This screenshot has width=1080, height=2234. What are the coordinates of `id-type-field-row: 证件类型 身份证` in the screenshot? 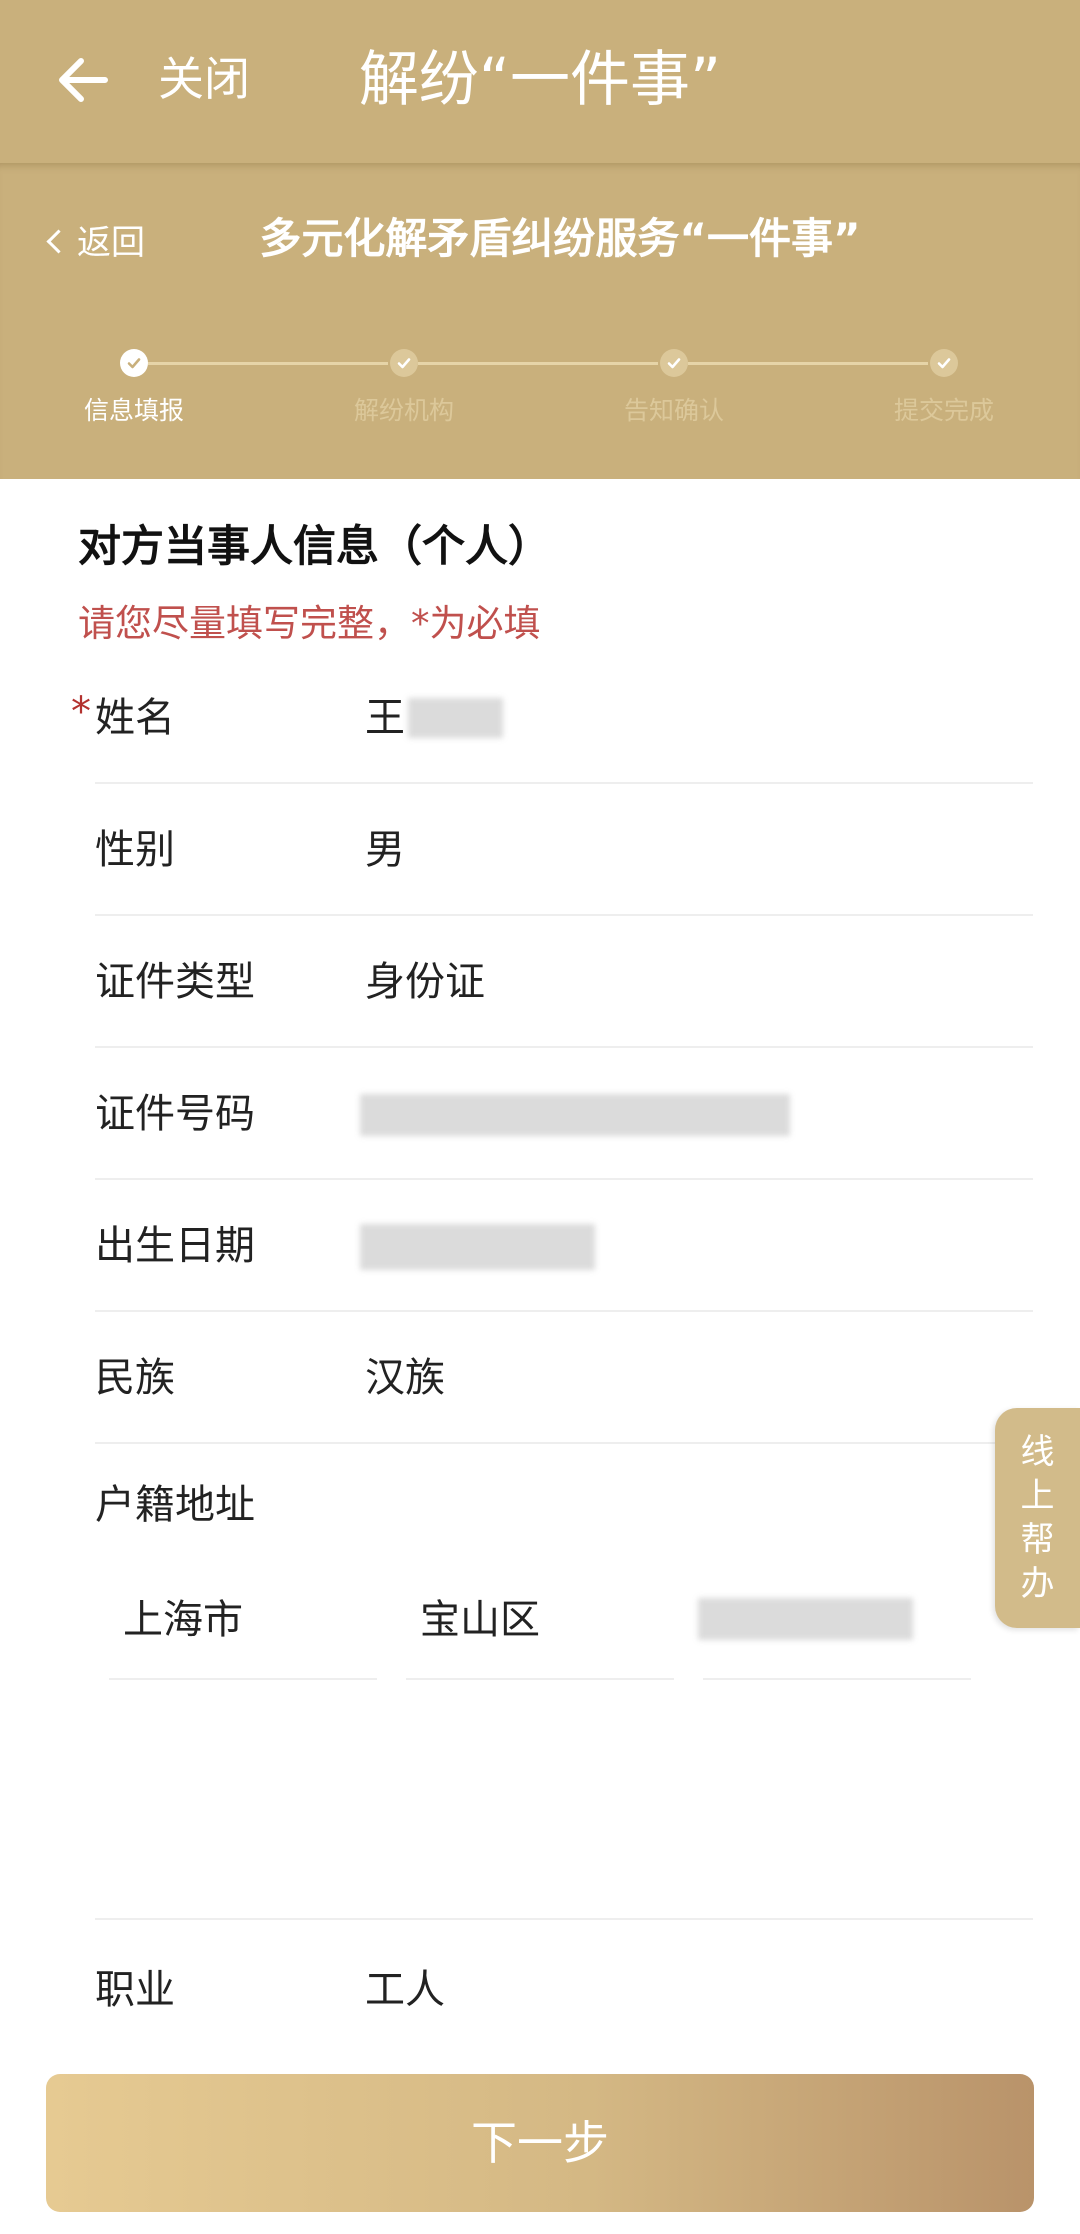 It's located at (564, 982).